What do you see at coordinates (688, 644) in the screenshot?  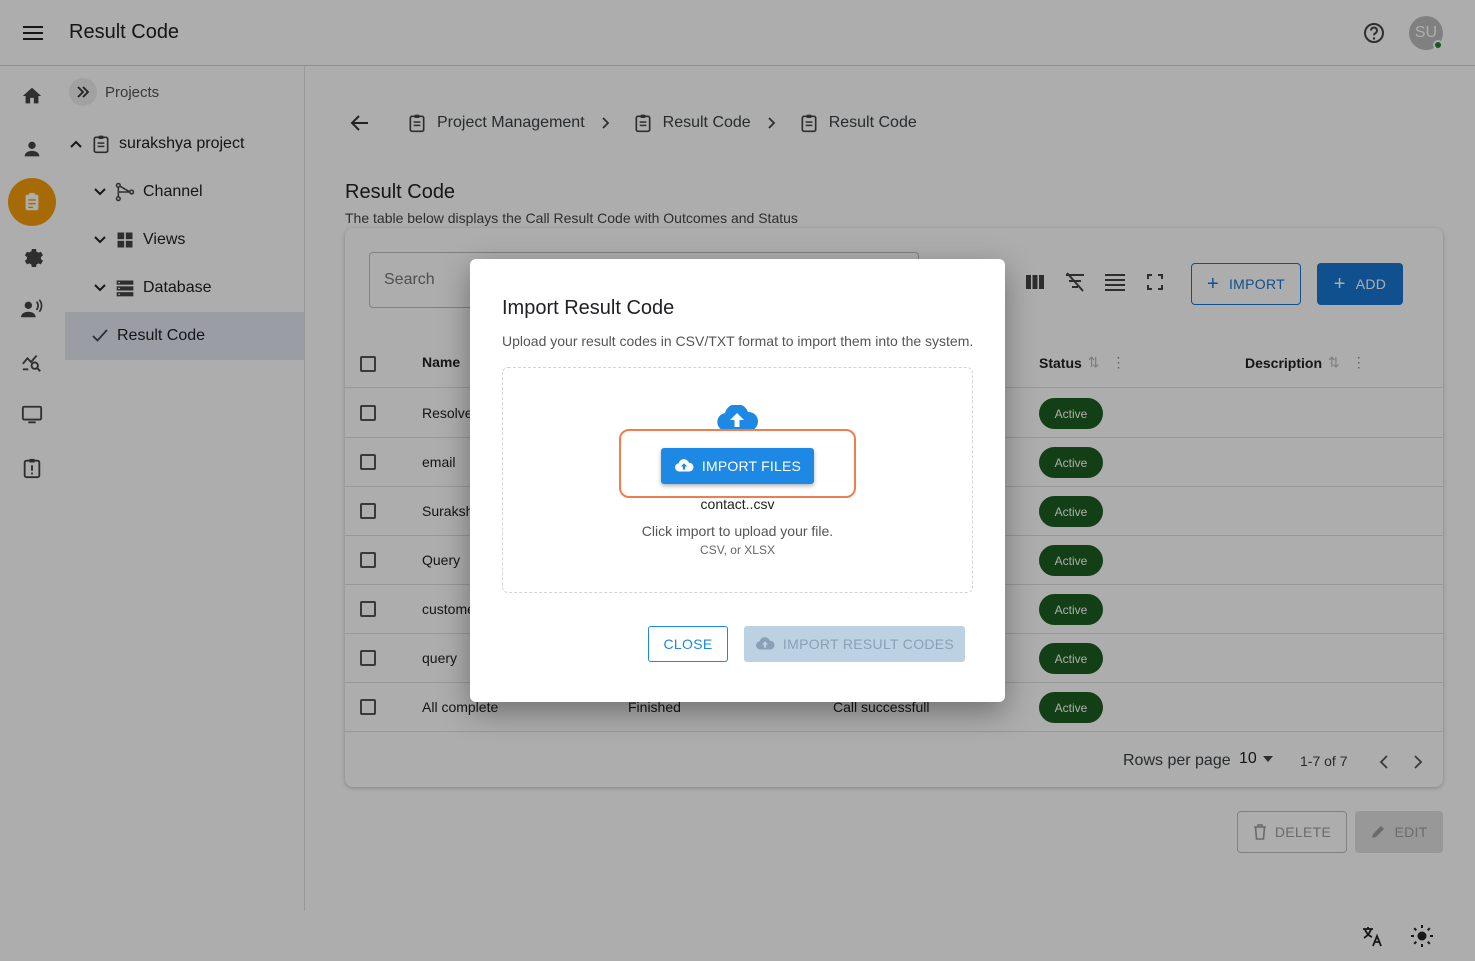 I see `close-button: CLOSE` at bounding box center [688, 644].